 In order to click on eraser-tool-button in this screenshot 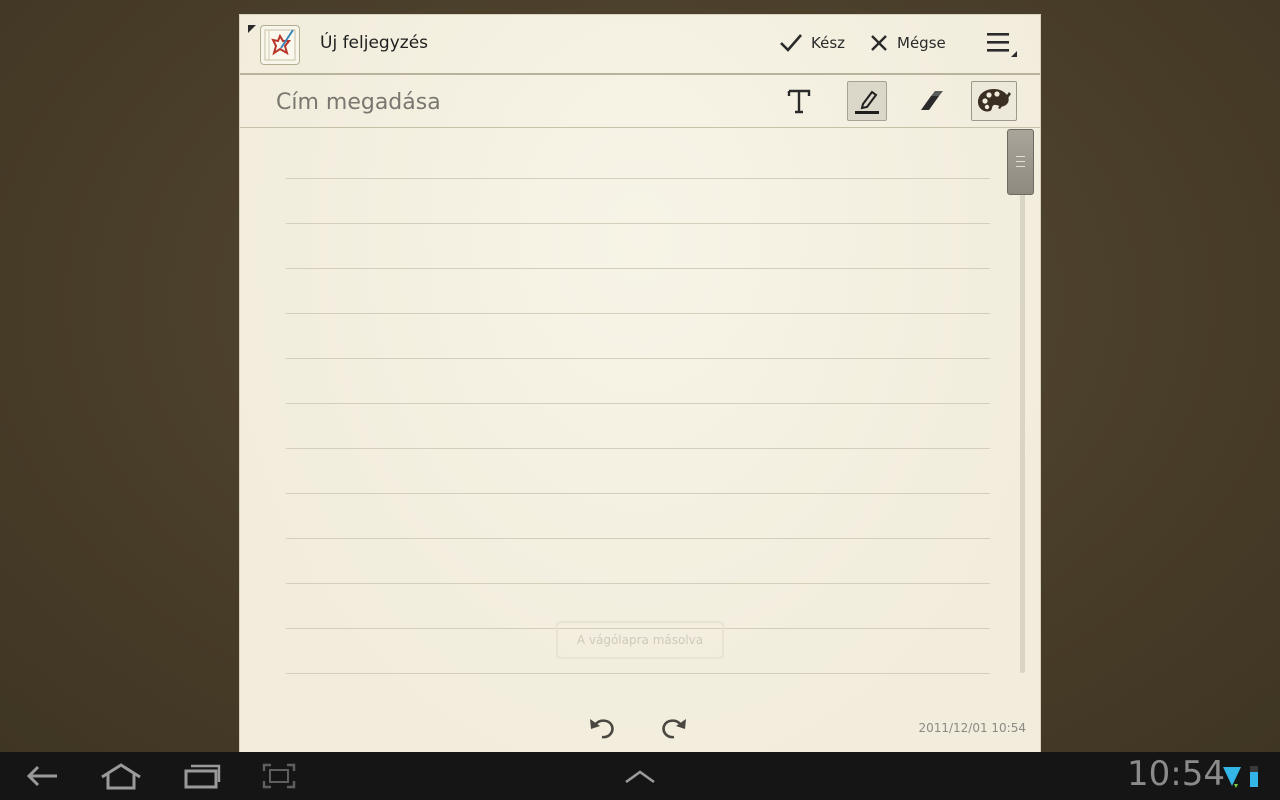, I will do `click(931, 101)`.